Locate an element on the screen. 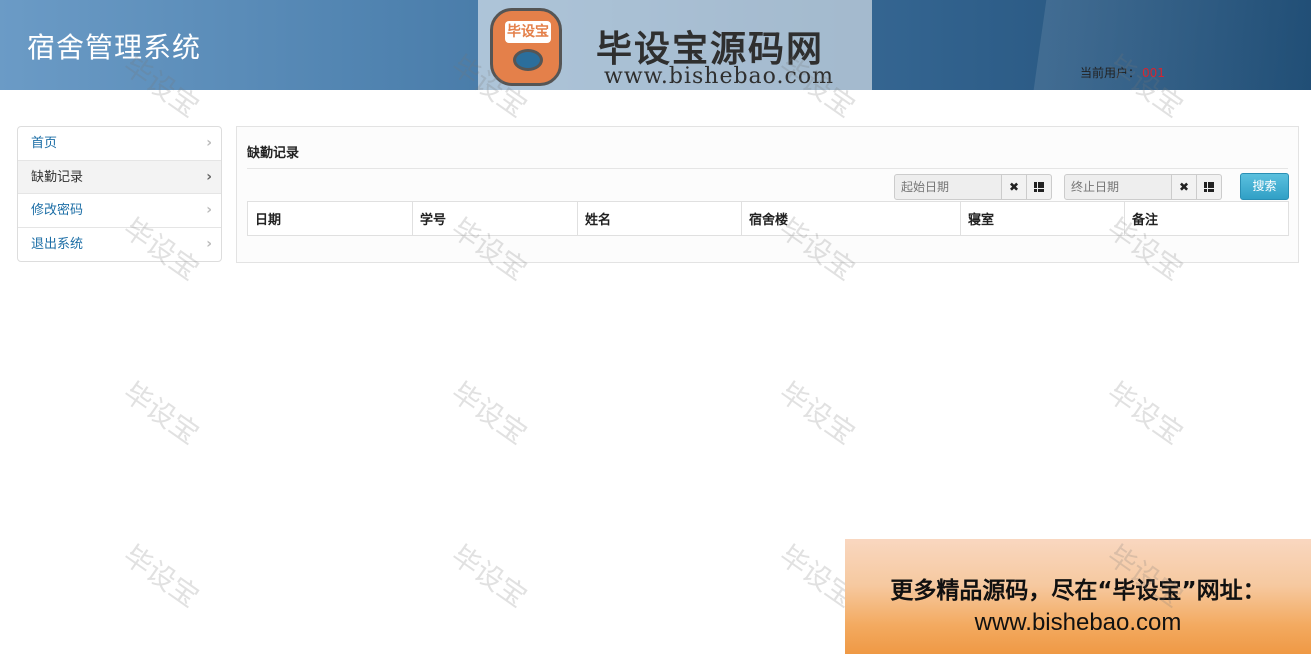  sidebar-item-label: 修改密码 is located at coordinates (57, 210).